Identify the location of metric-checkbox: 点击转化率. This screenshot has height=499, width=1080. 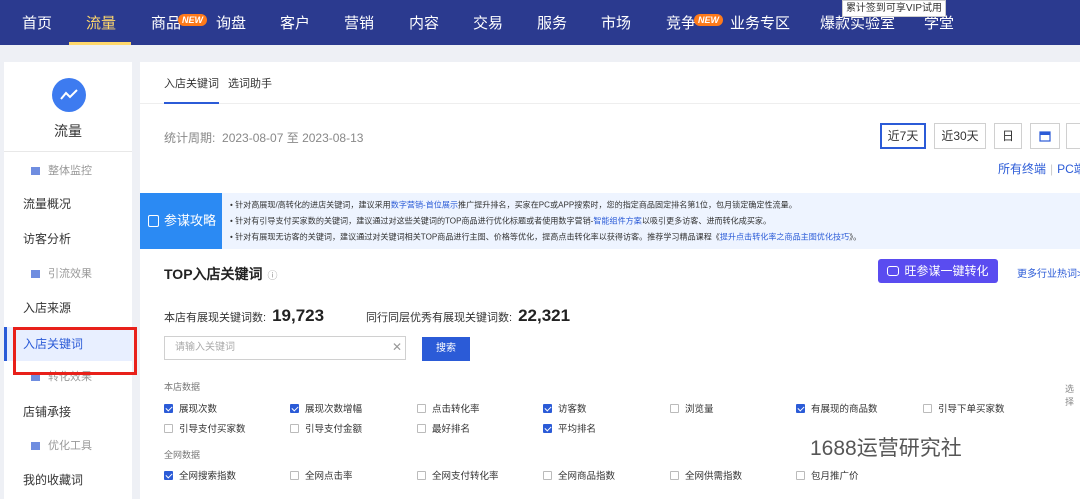
(448, 408).